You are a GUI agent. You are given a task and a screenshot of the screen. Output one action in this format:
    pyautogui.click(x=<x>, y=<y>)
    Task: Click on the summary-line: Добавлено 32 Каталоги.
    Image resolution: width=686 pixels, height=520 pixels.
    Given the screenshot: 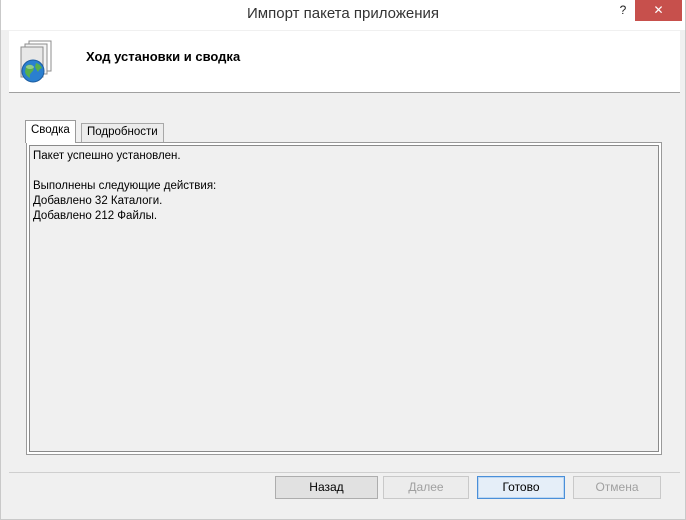 What is the action you would take?
    pyautogui.click(x=98, y=201)
    